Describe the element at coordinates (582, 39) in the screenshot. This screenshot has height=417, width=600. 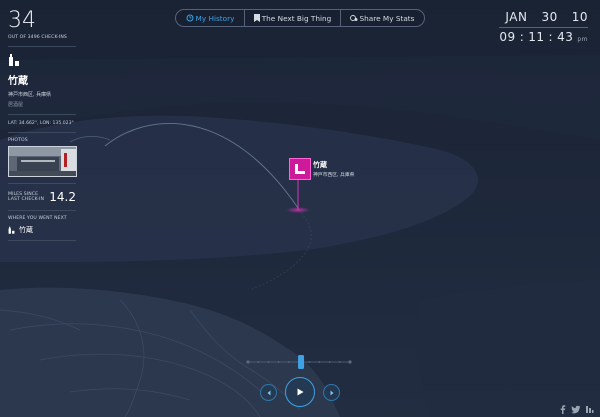
I see `time-ampm: pm` at that location.